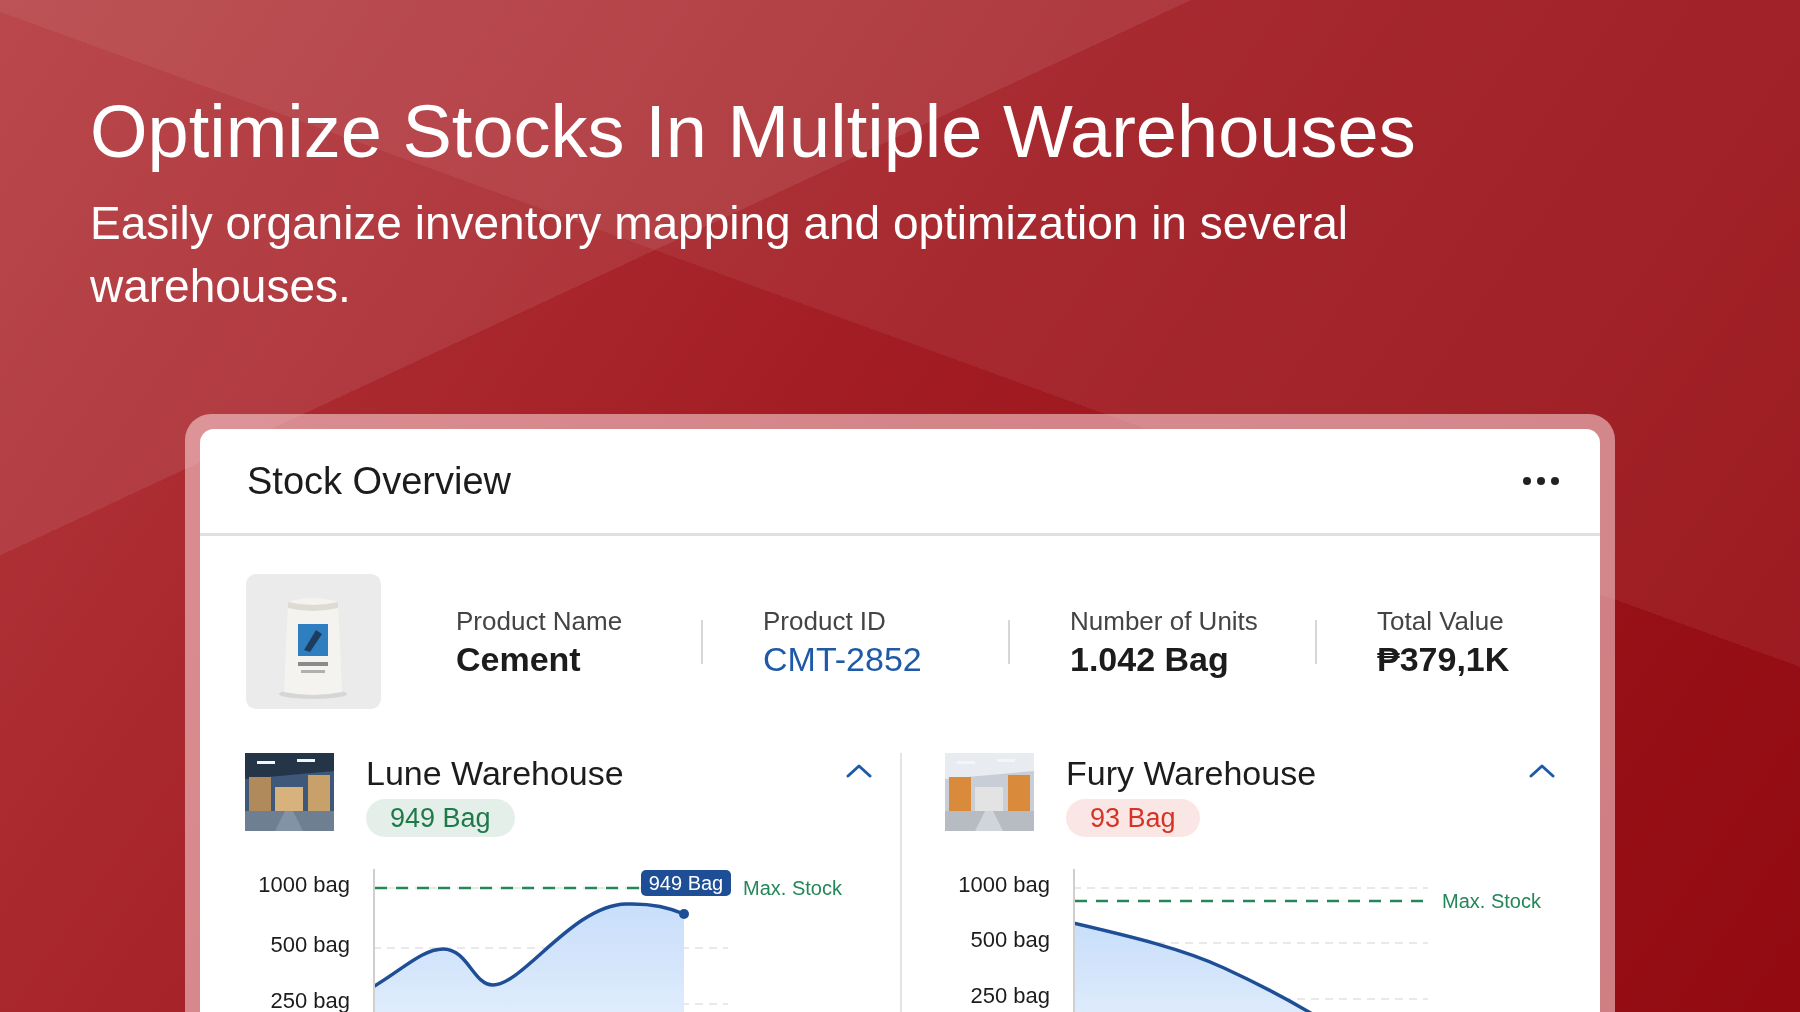 Image resolution: width=1800 pixels, height=1012 pixels. I want to click on field-label: Product ID, so click(825, 621).